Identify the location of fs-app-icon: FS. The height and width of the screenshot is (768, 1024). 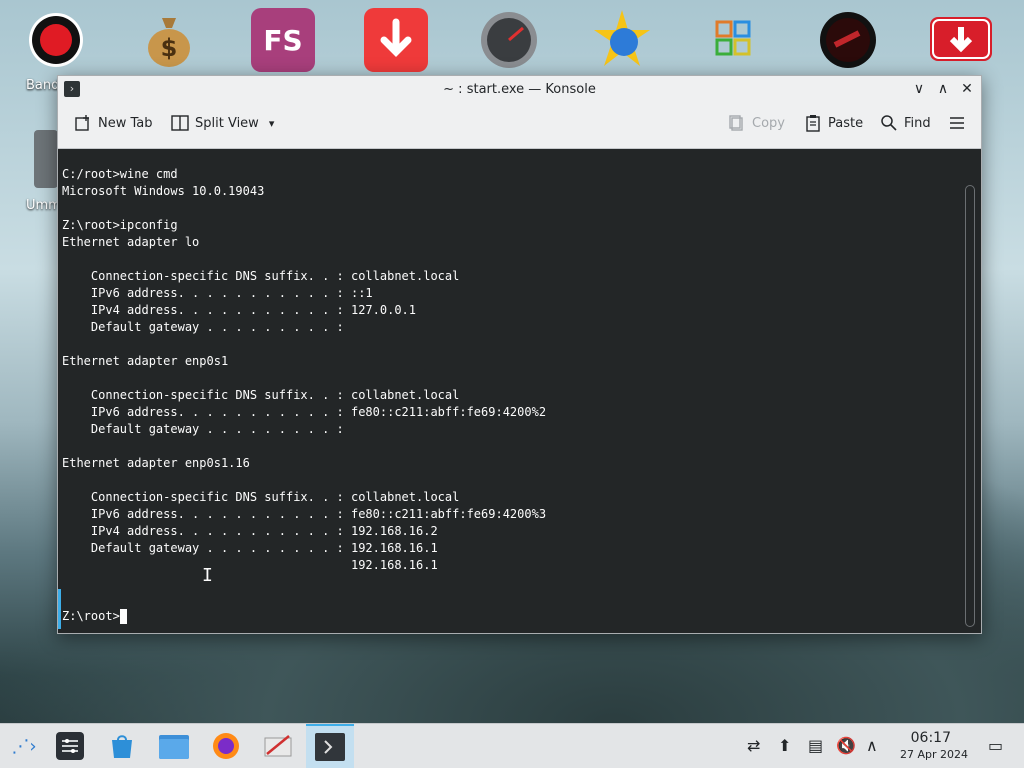
(283, 40).